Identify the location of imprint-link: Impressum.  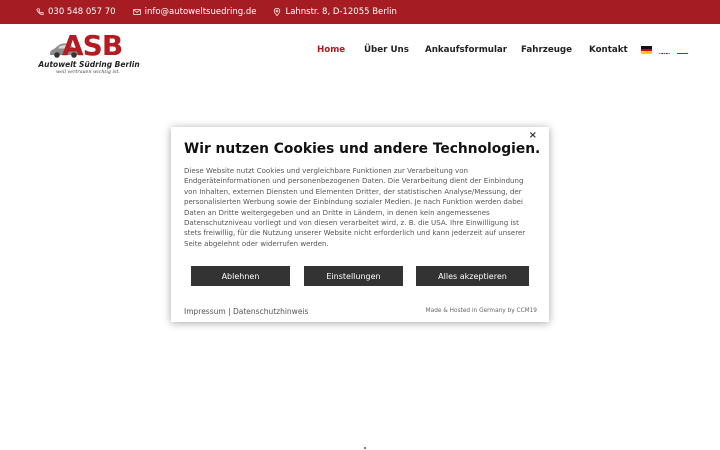
(205, 311).